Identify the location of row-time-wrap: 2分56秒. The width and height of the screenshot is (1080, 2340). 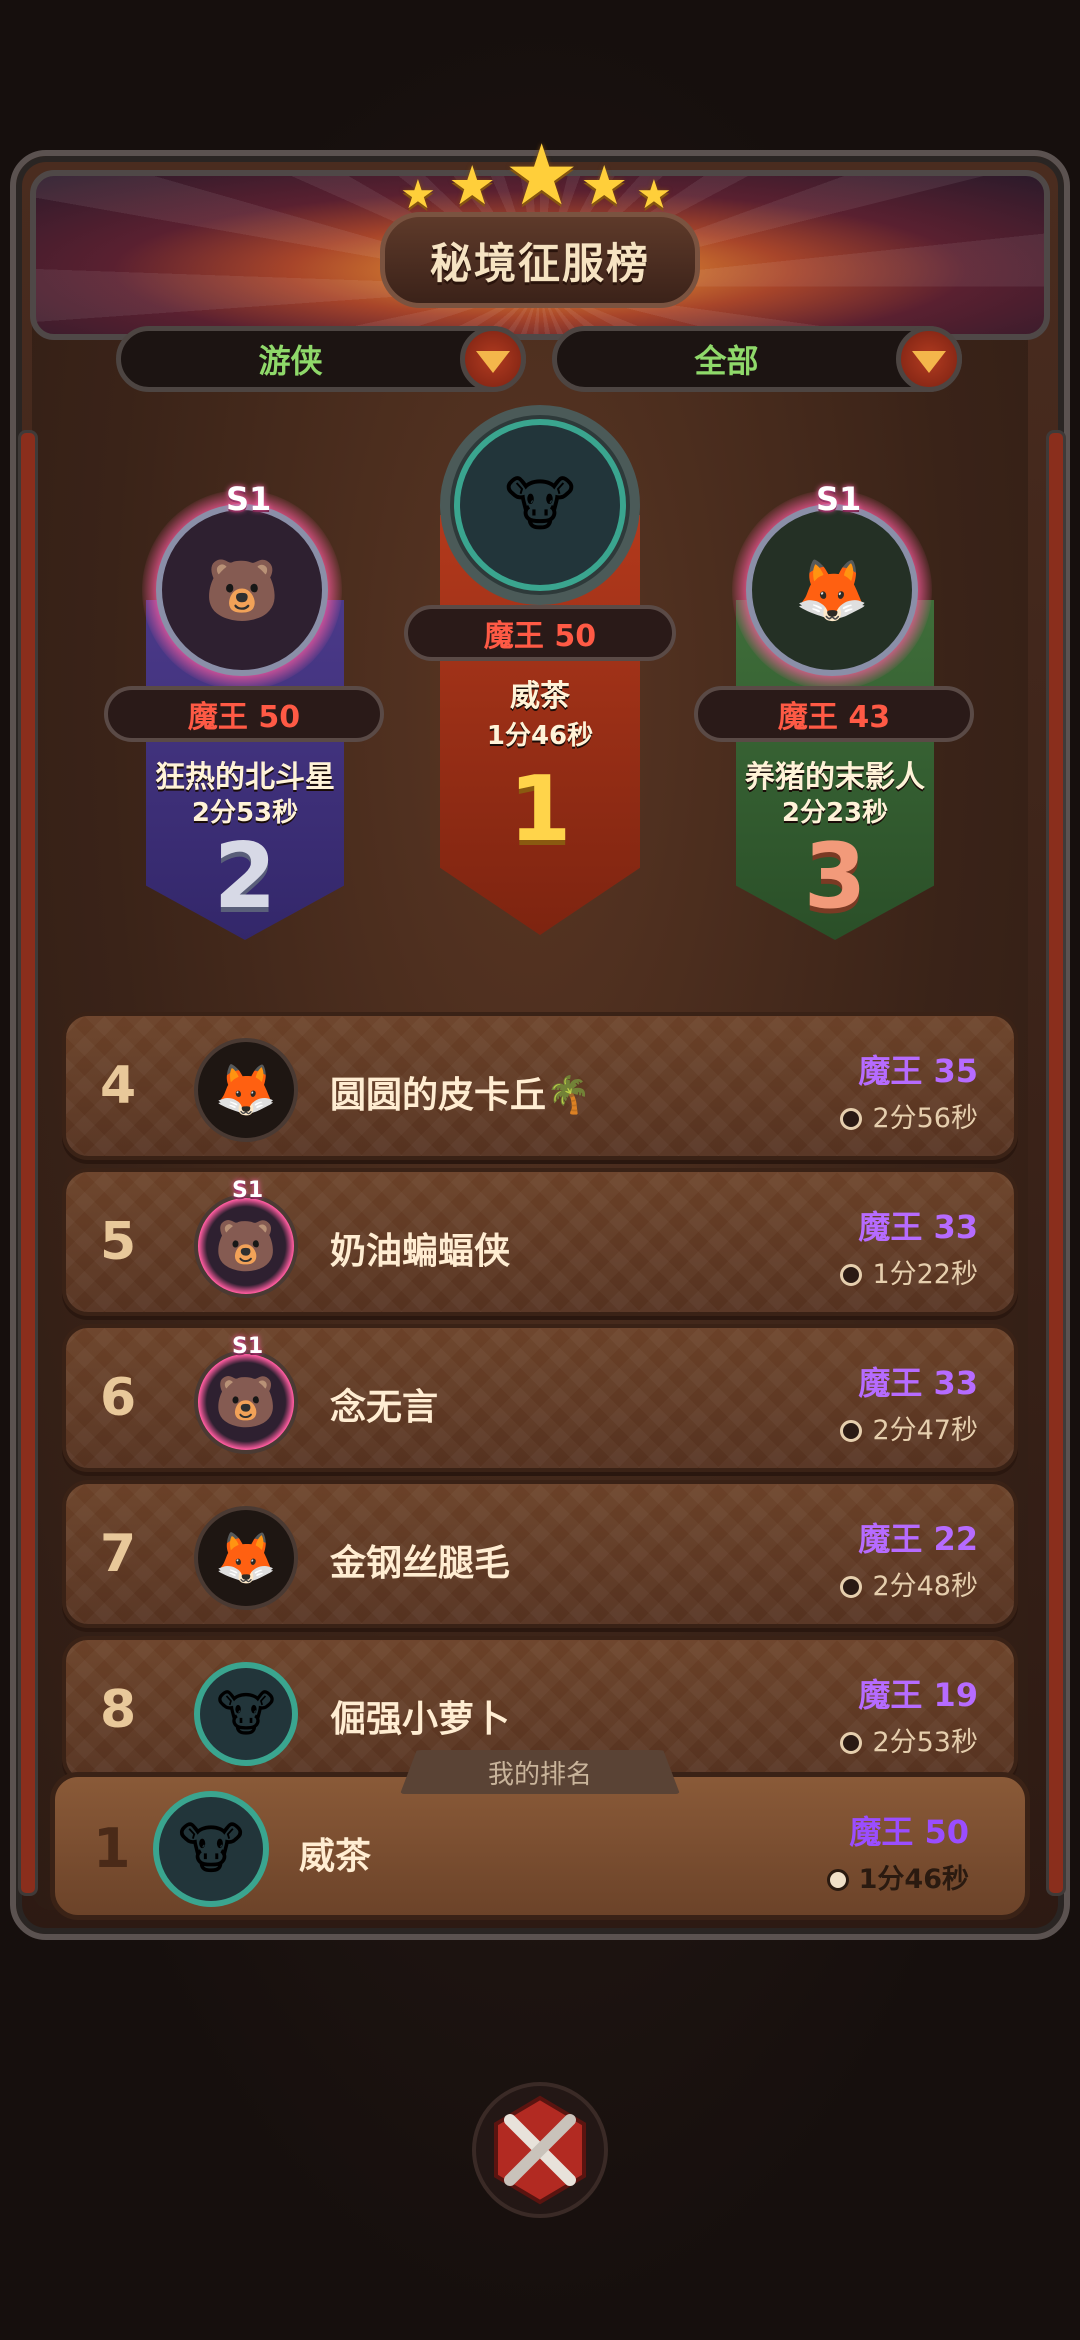
(909, 1115).